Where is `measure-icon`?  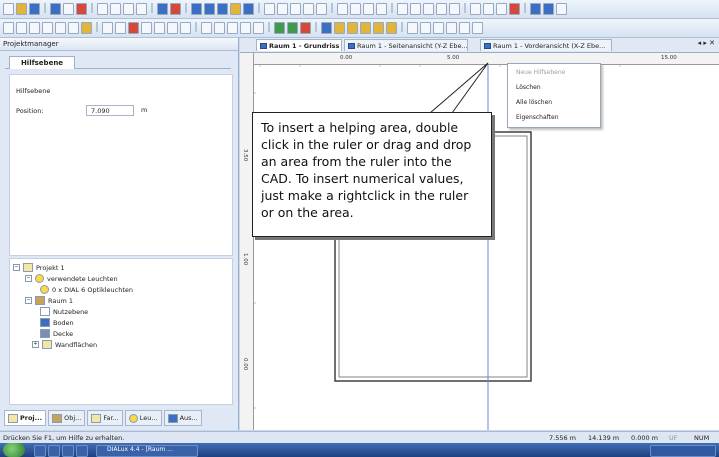 measure-icon is located at coordinates (428, 9).